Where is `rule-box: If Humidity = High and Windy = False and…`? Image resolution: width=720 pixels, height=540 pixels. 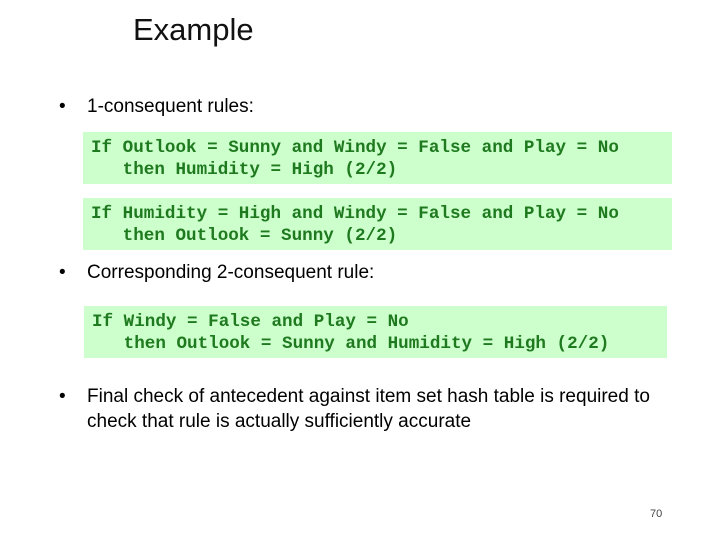
rule-box: If Humidity = High and Windy = False and… is located at coordinates (377, 224).